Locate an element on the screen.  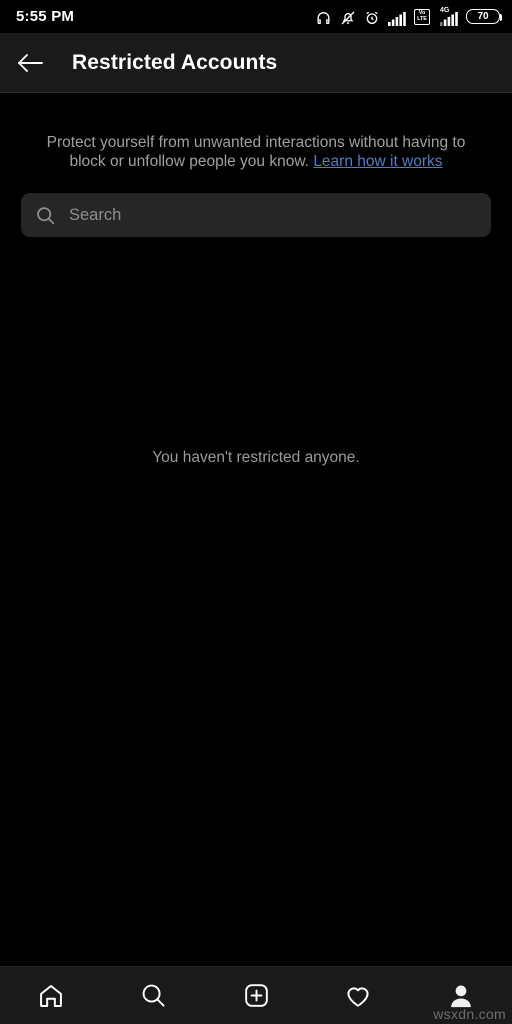
plus-square-icon is located at coordinates (256, 995).